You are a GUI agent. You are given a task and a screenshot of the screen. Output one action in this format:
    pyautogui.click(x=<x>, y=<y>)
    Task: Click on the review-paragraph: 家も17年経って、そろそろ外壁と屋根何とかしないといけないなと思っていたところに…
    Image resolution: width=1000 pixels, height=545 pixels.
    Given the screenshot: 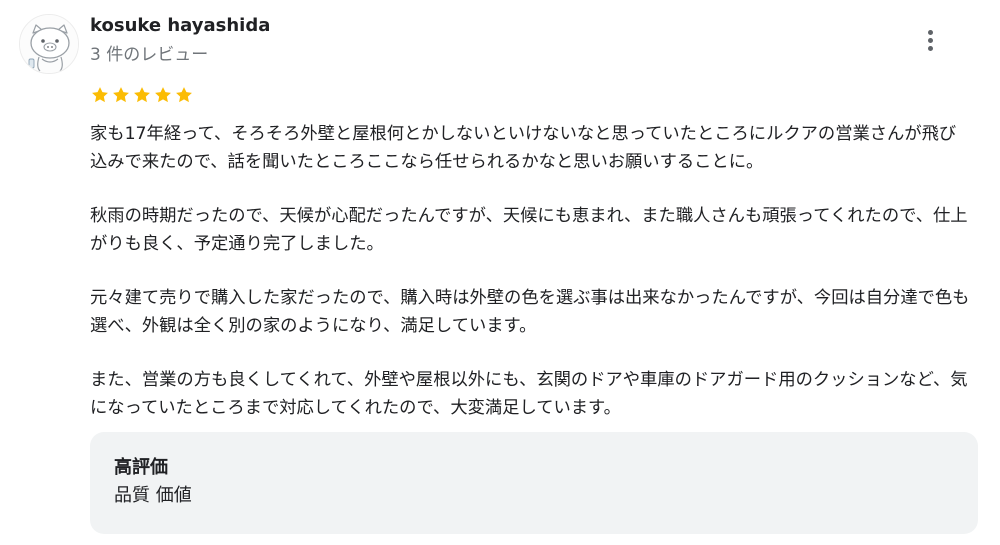 What is the action you would take?
    pyautogui.click(x=523, y=148)
    